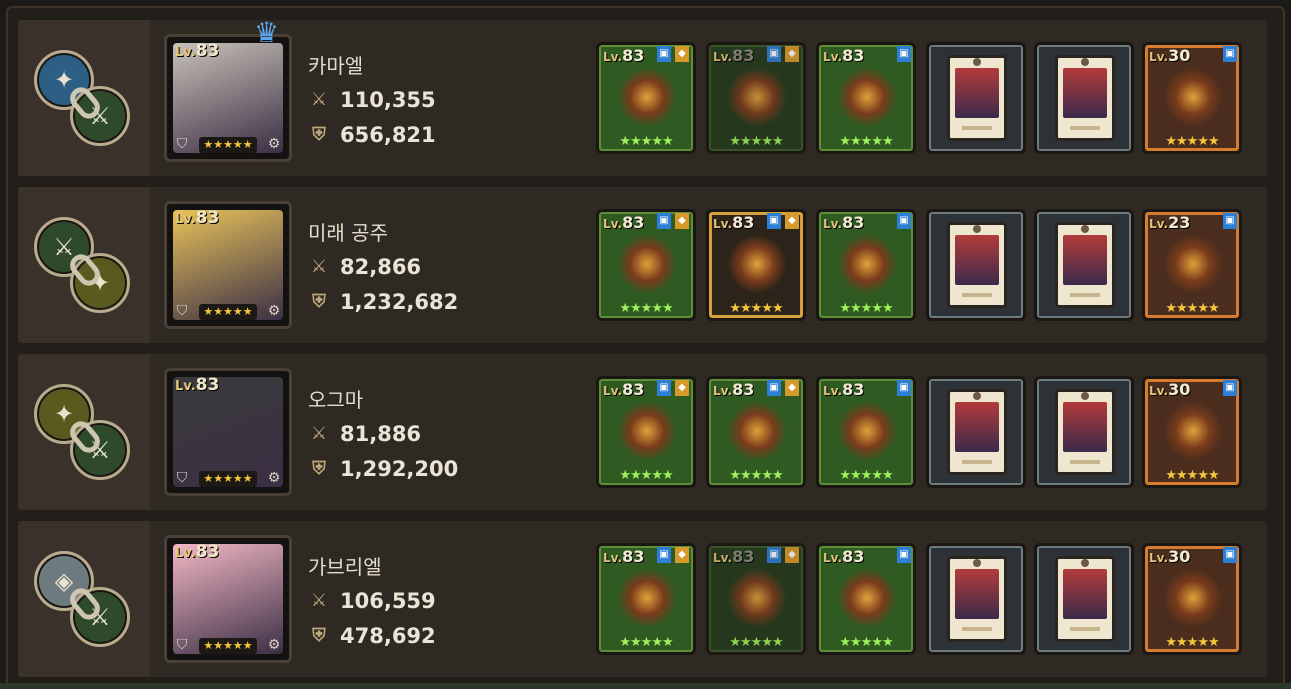 This screenshot has width=1291, height=689. What do you see at coordinates (371, 135) in the screenshot?
I see `defense-stat: ⛨ 656,821` at bounding box center [371, 135].